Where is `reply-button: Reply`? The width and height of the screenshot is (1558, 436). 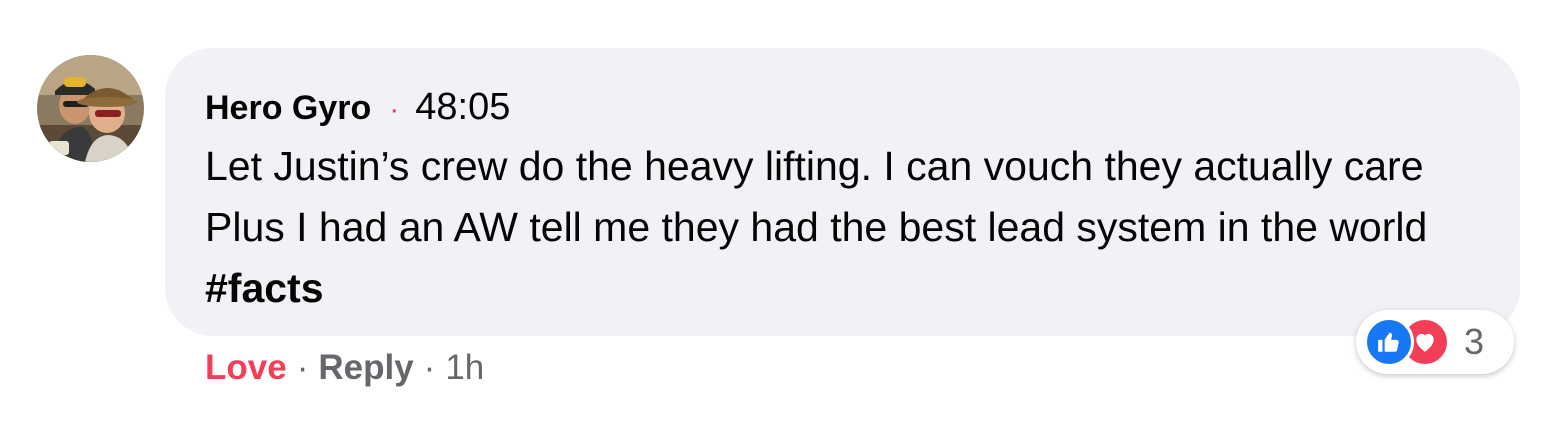
reply-button: Reply is located at coordinates (365, 368).